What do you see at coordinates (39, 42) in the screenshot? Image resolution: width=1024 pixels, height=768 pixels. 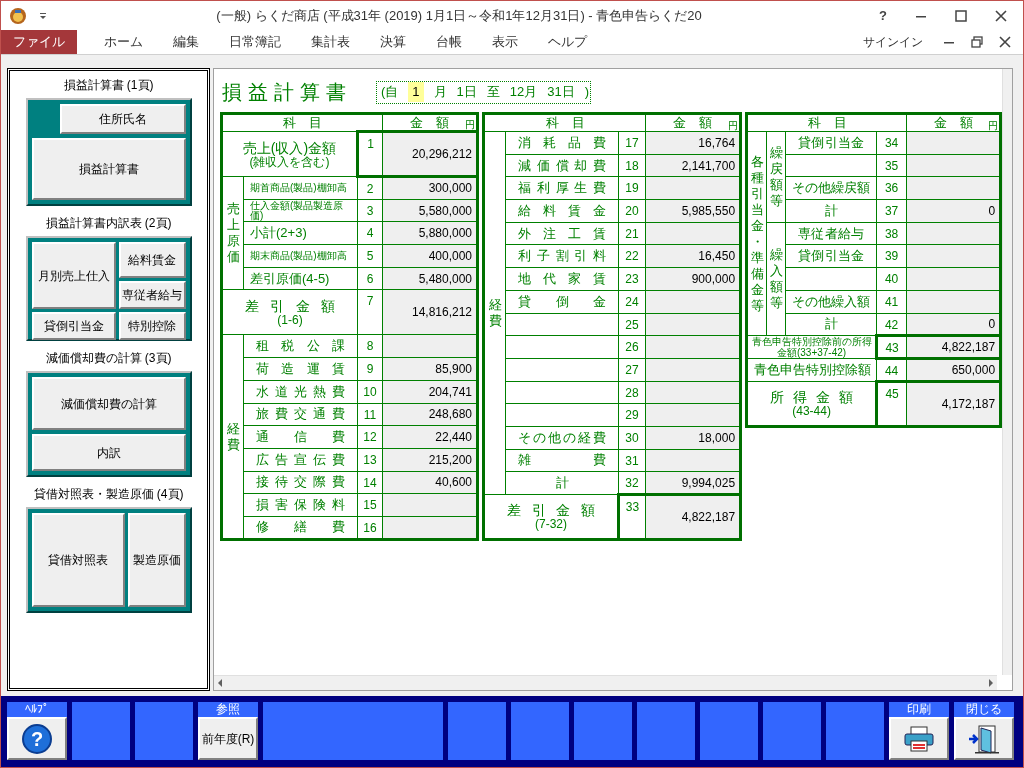 I see `menu-item: ファイル` at bounding box center [39, 42].